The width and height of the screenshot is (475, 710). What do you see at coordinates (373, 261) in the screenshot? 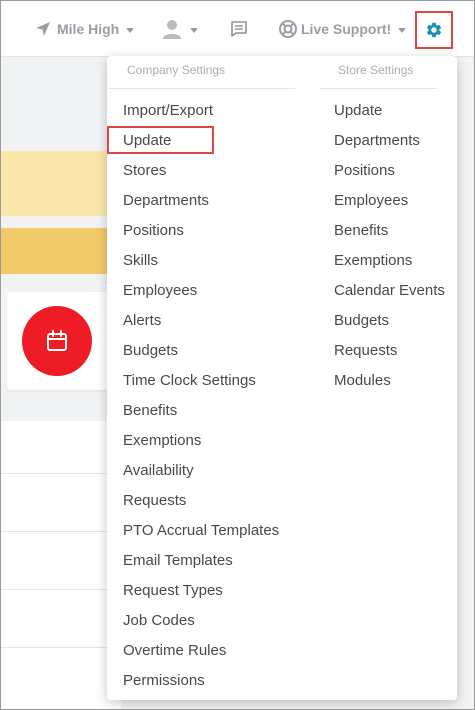
I see `store-menu-item-exemptions: Exemptions` at bounding box center [373, 261].